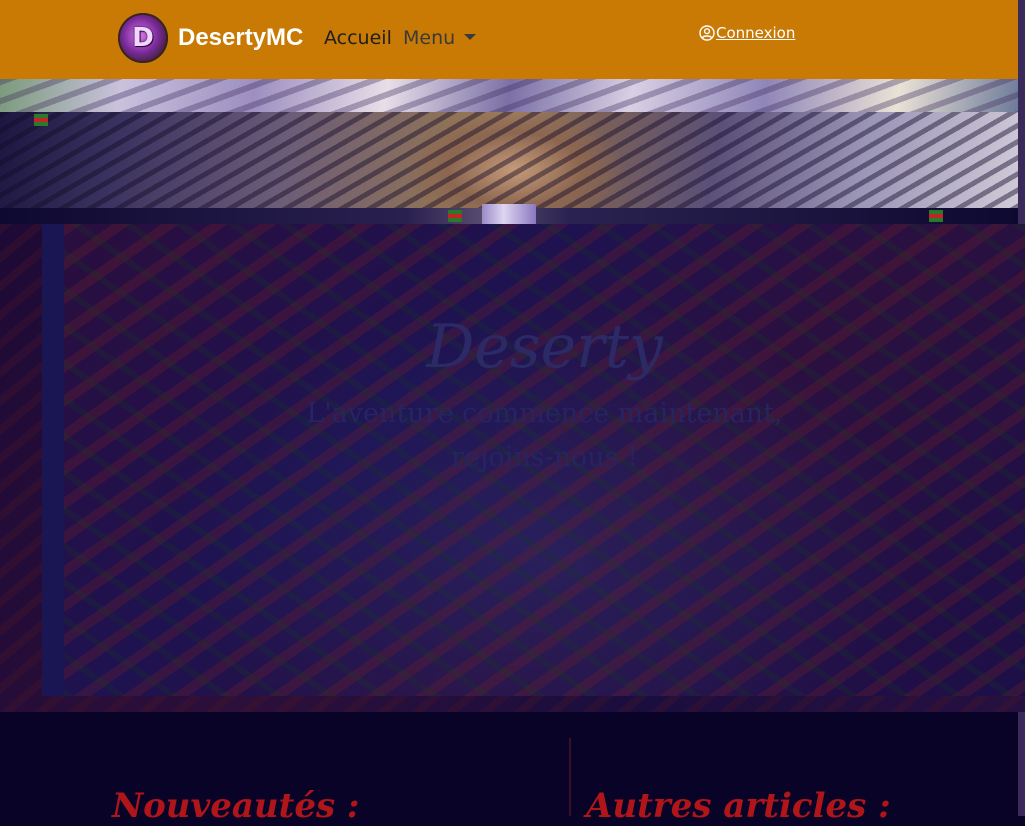  Describe the element at coordinates (738, 806) in the screenshot. I see `other-articles-title: Autres articles :` at that location.